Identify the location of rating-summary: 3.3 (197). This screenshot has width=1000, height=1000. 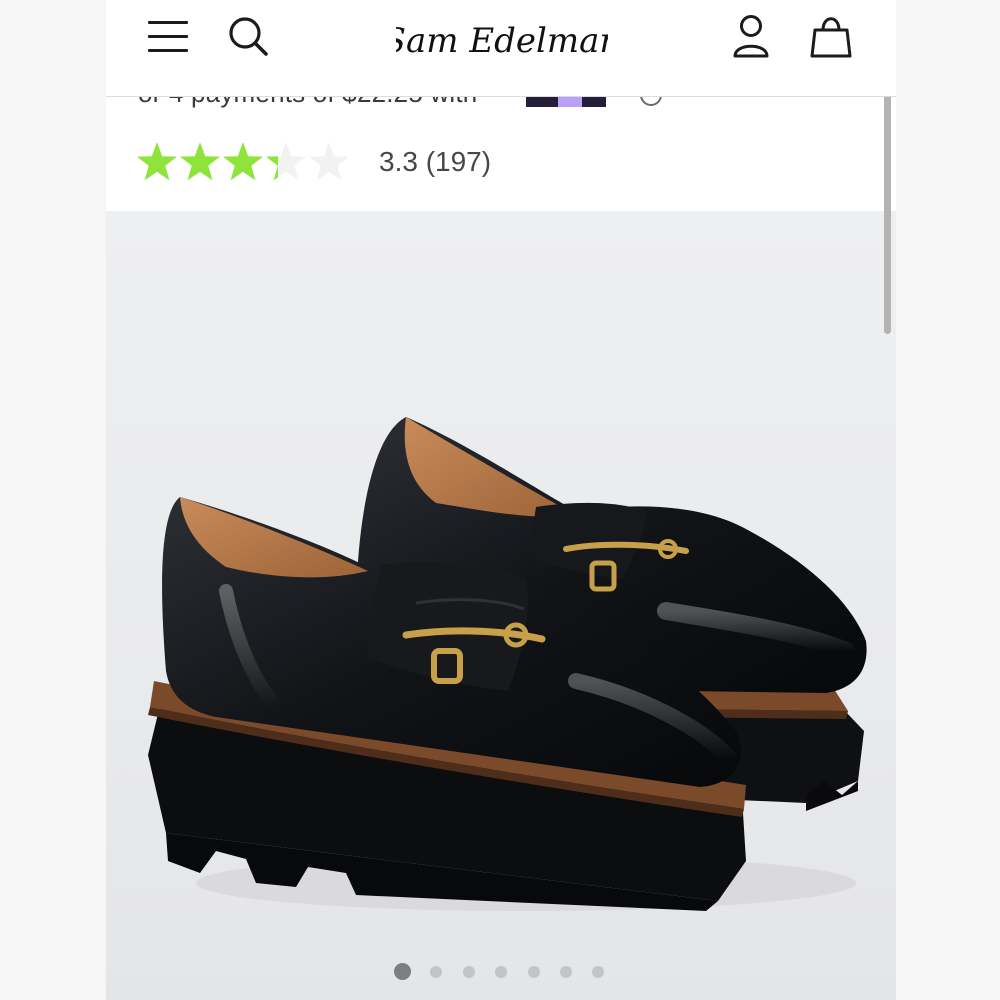
(435, 161).